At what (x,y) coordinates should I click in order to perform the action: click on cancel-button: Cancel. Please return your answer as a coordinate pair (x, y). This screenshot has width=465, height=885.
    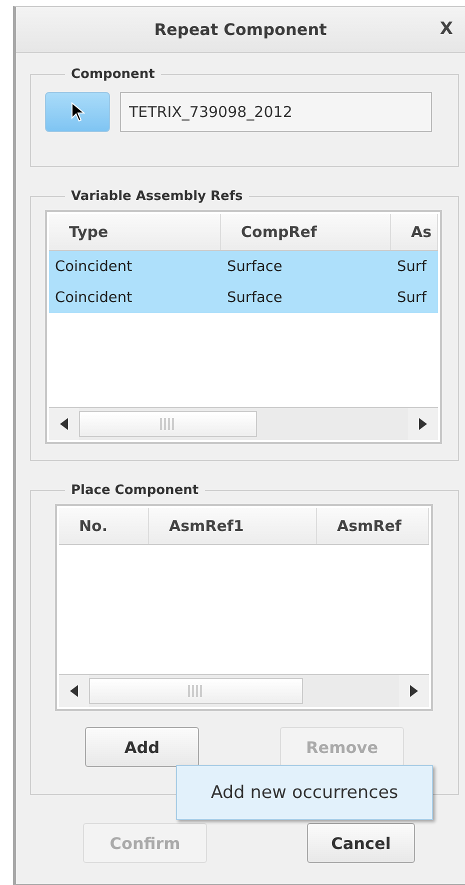
    Looking at the image, I should click on (361, 843).